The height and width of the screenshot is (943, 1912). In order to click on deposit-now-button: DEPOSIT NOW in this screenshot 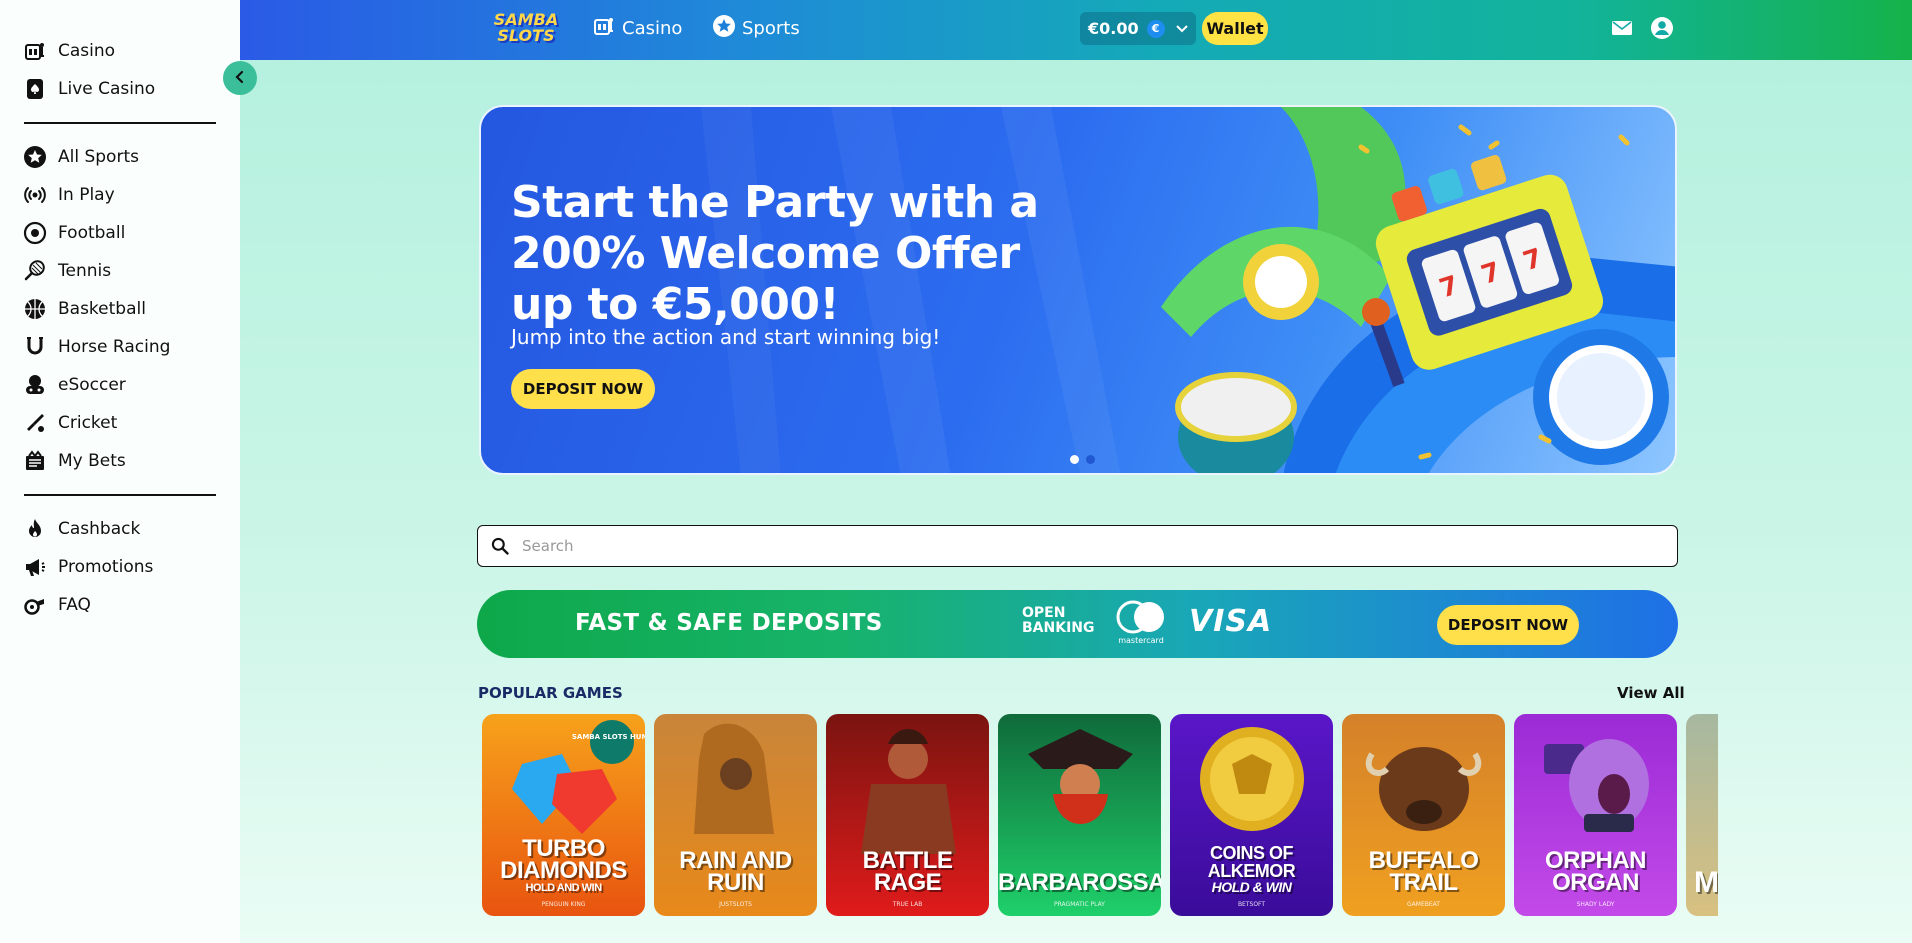, I will do `click(1508, 625)`.